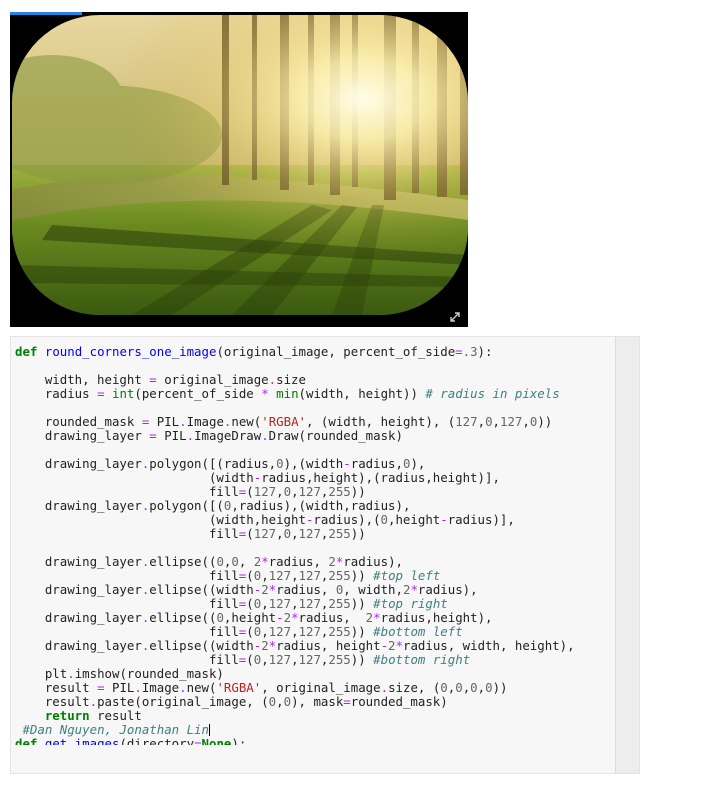 The height and width of the screenshot is (792, 707). What do you see at coordinates (399, 701) in the screenshot?
I see `code-token: rounded_mask)` at bounding box center [399, 701].